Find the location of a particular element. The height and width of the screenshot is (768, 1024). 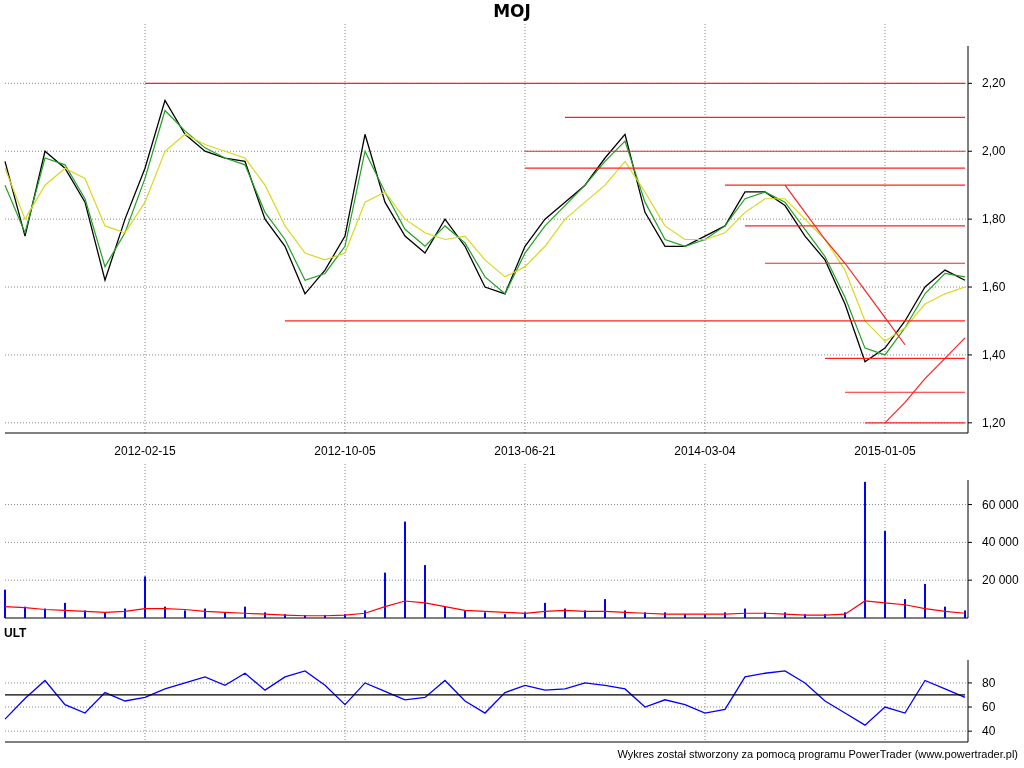

y-axis-label: 80 is located at coordinates (989, 682).